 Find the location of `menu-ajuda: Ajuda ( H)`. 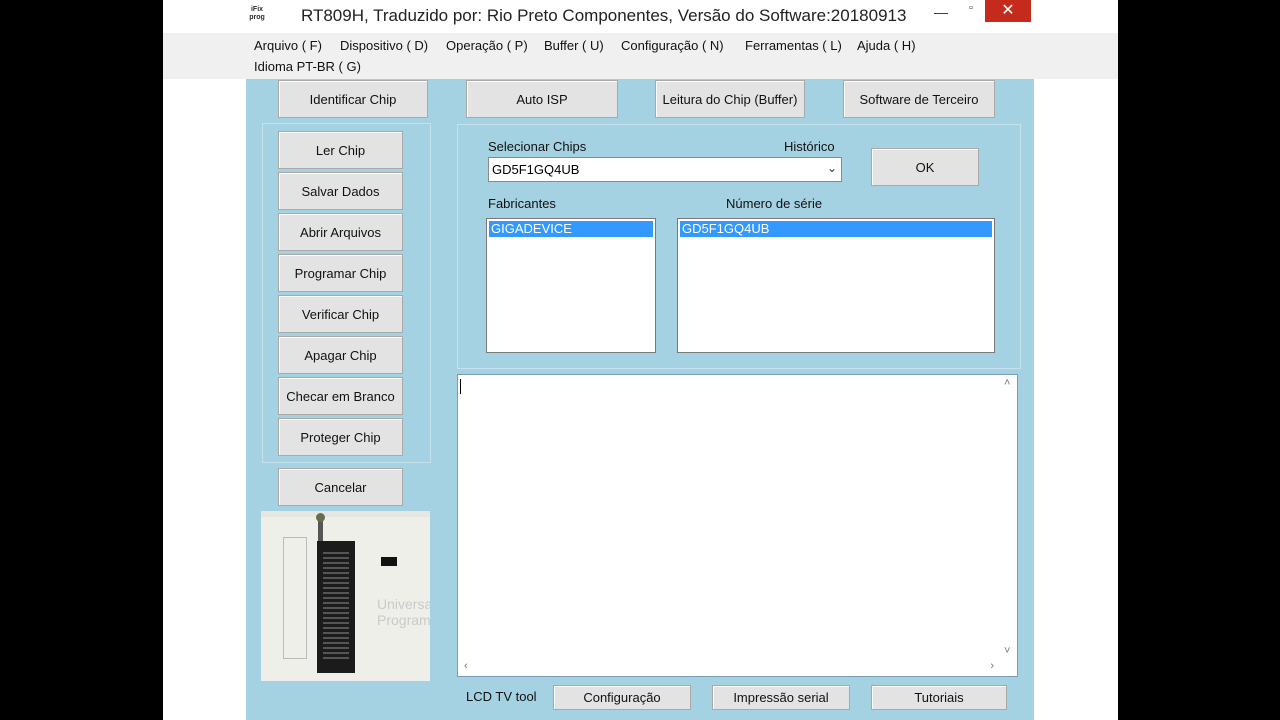

menu-ajuda: Ajuda ( H) is located at coordinates (886, 45).